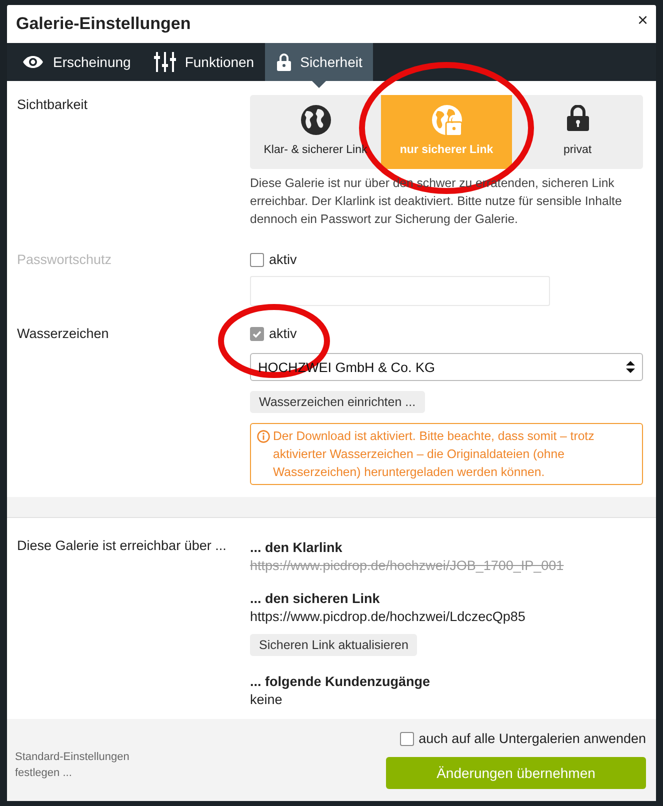 The width and height of the screenshot is (663, 806). I want to click on field-label: Wasserzeichen, so click(63, 334).